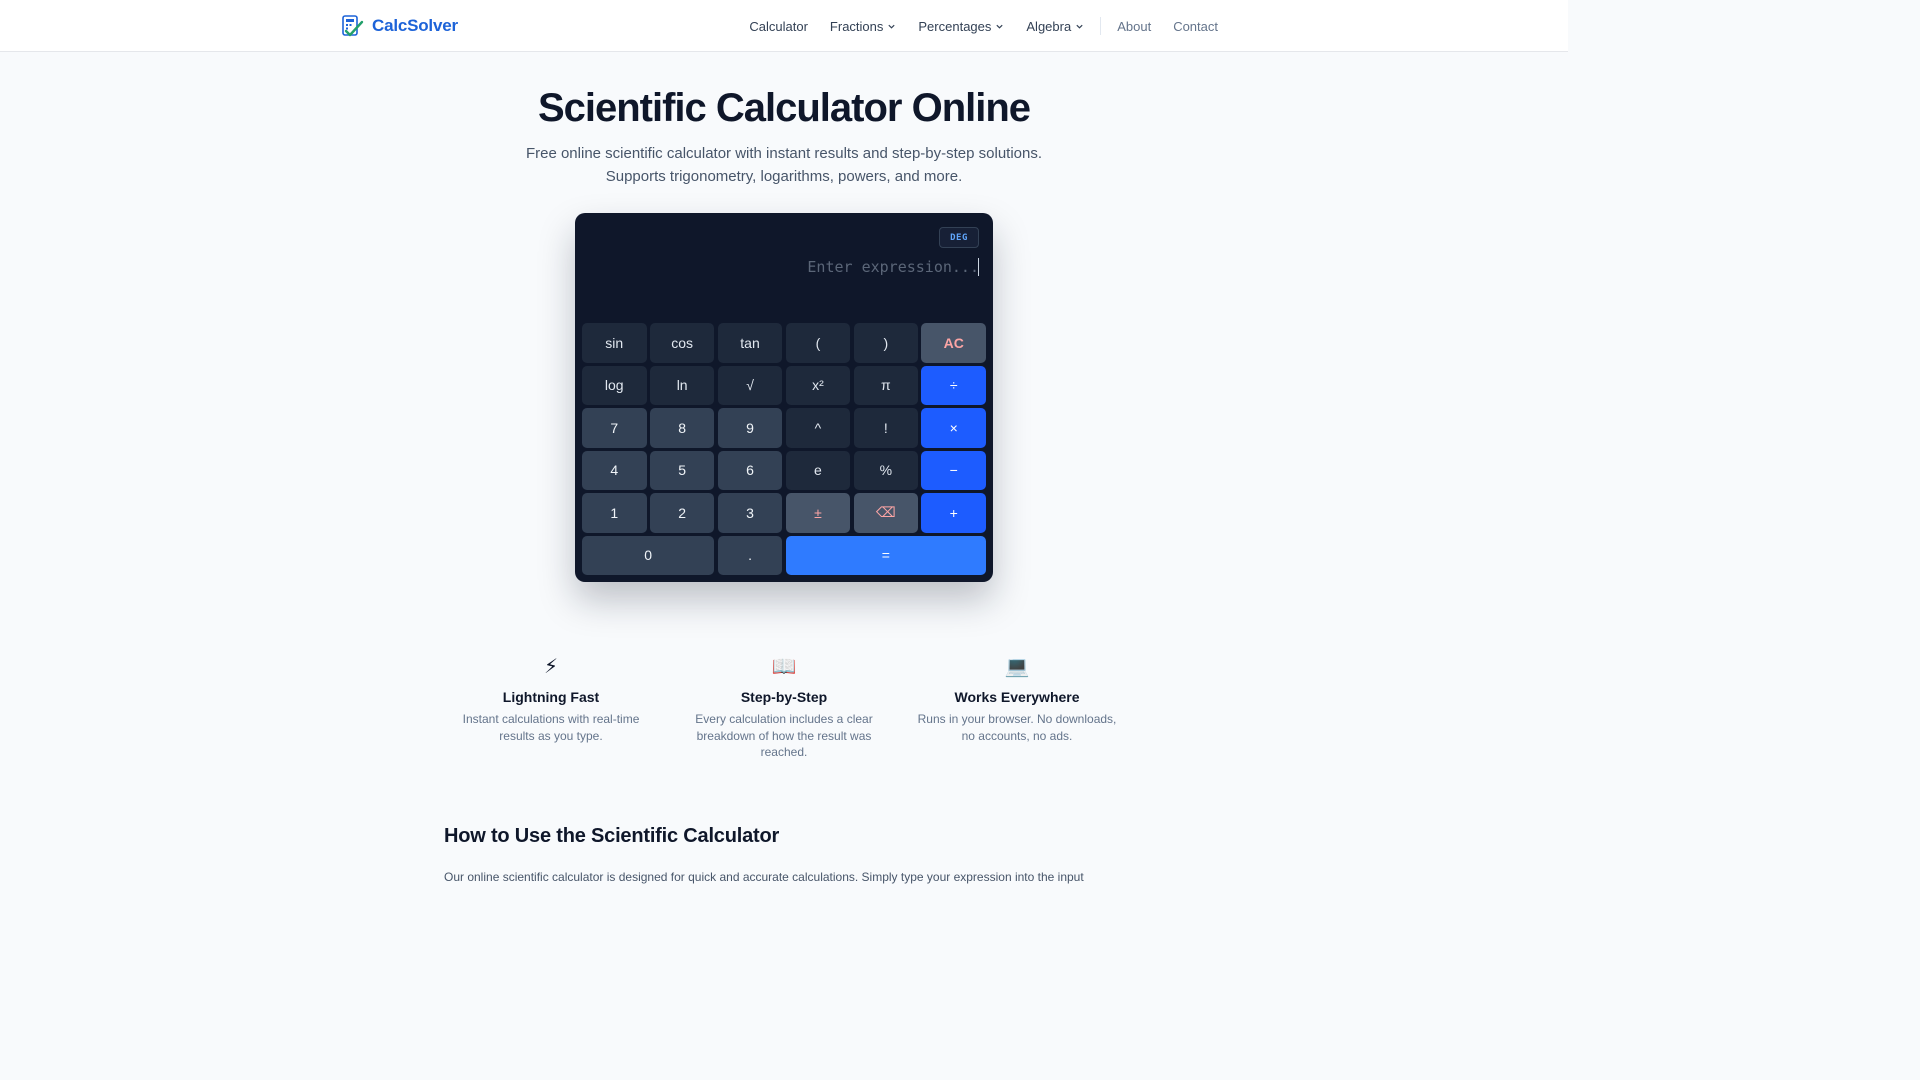  I want to click on nav-algebra: Algebra, so click(1055, 26).